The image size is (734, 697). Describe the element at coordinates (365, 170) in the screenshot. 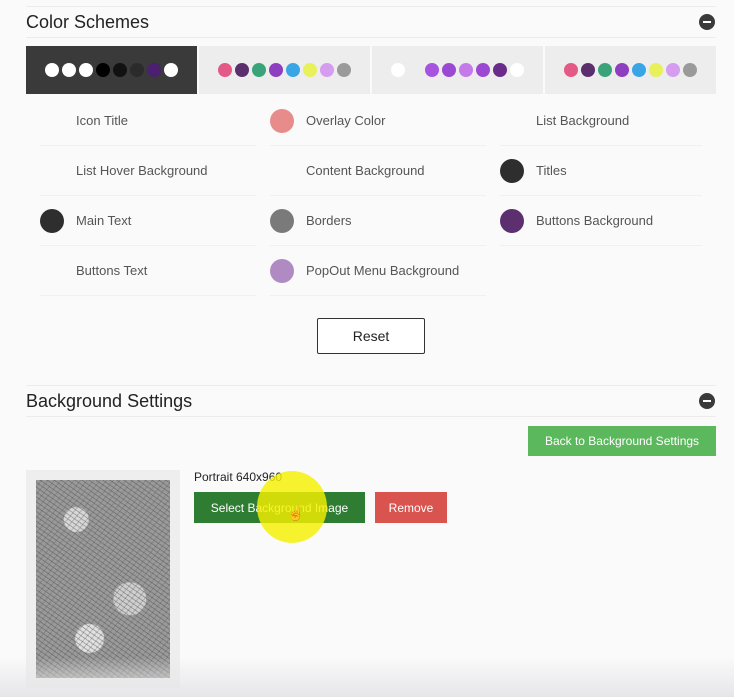

I see `color-setting-label: Content Background` at that location.